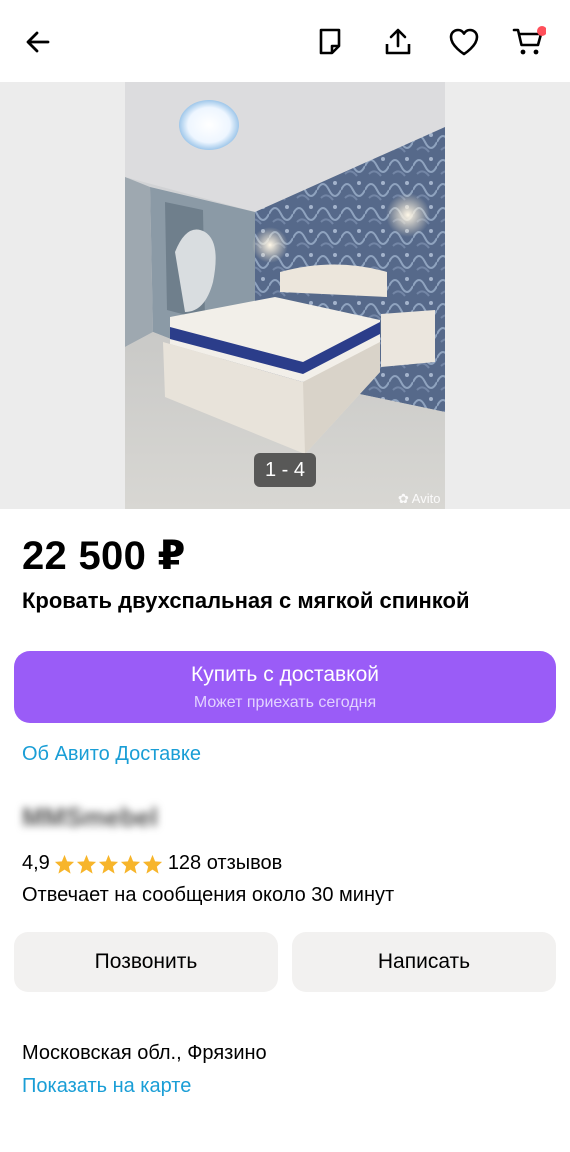 Image resolution: width=570 pixels, height=1152 pixels. Describe the element at coordinates (38, 42) in the screenshot. I see `back-arrow-icon` at that location.